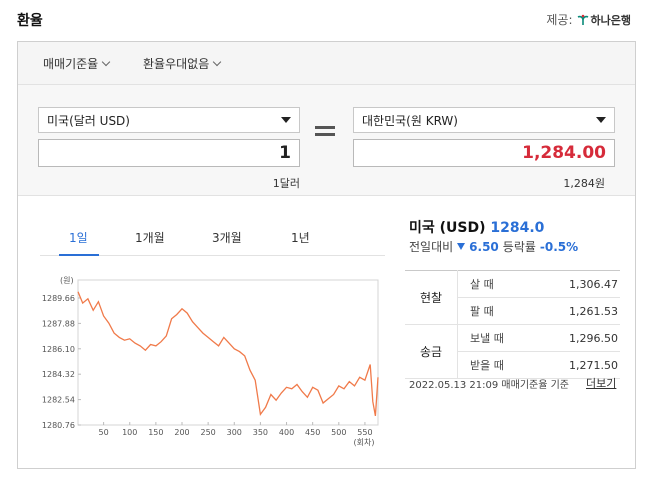  I want to click on preferential-dropdown: 환율우대없음, so click(182, 63).